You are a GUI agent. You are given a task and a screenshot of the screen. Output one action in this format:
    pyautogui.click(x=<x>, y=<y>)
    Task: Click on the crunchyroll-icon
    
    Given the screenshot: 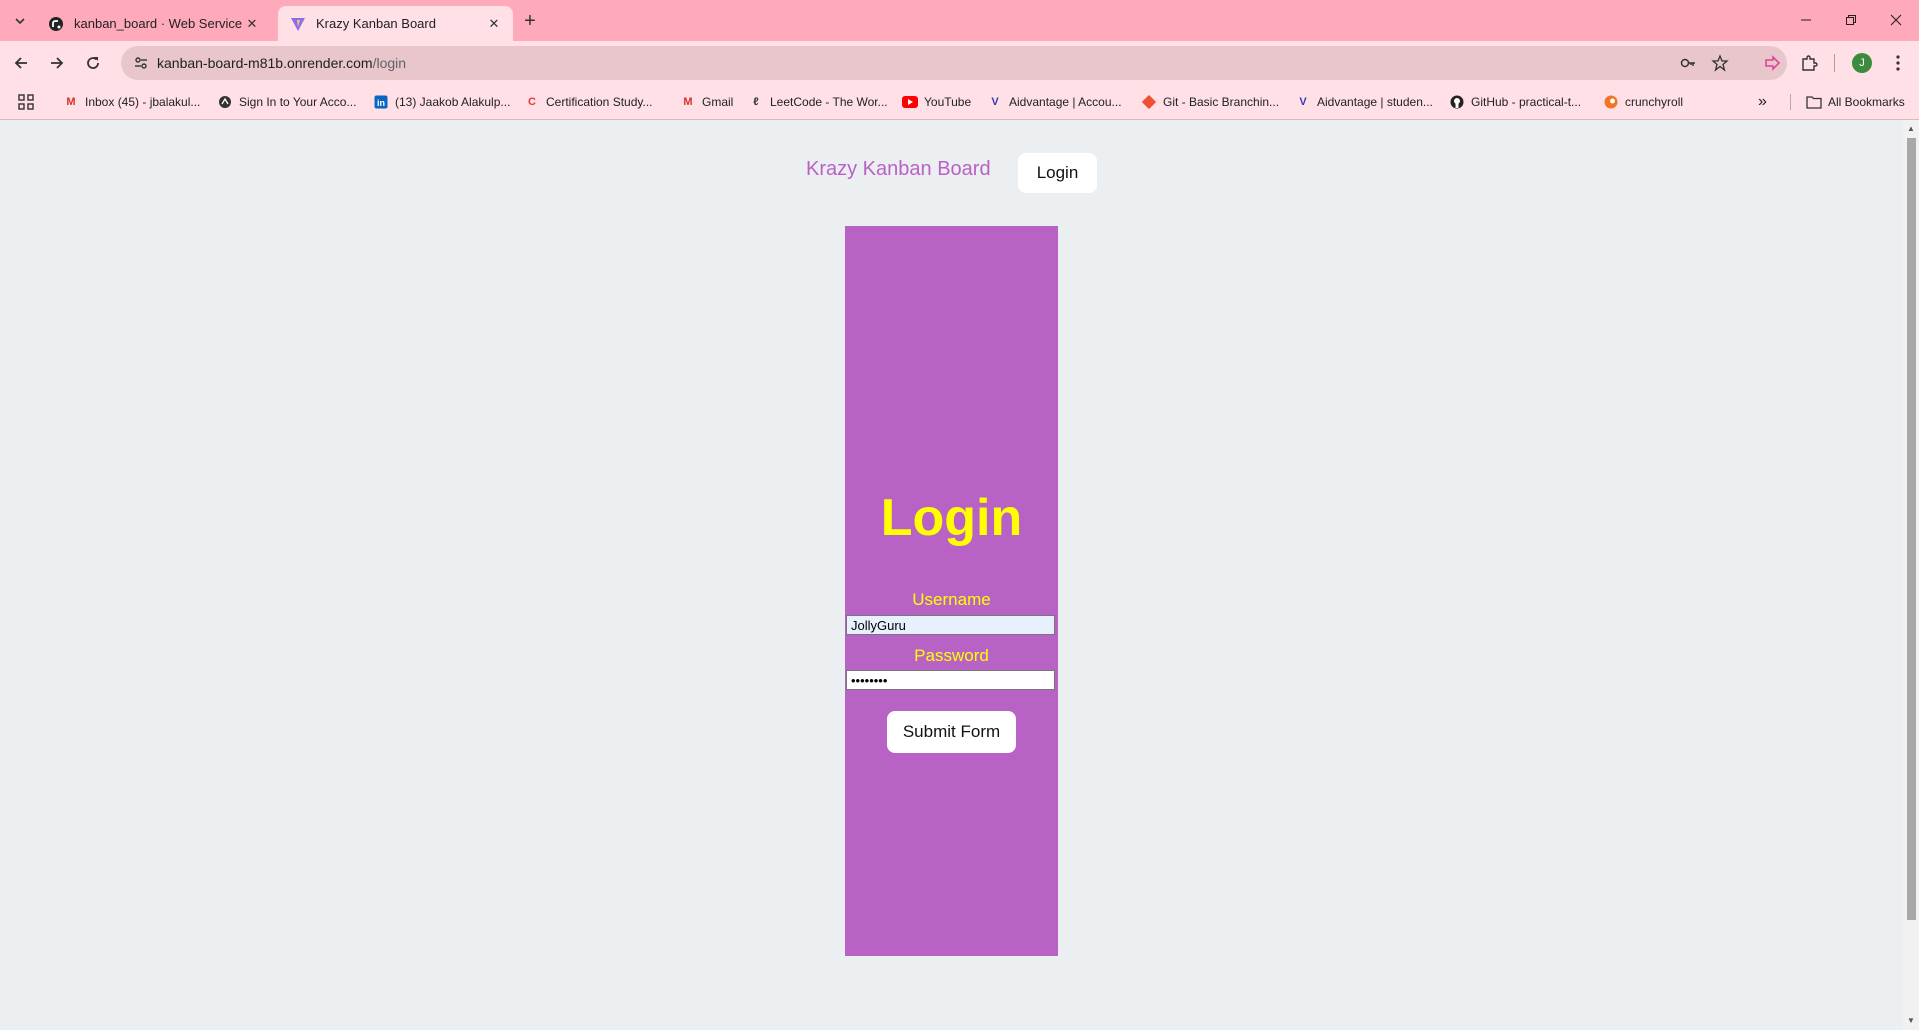 What is the action you would take?
    pyautogui.click(x=1611, y=102)
    